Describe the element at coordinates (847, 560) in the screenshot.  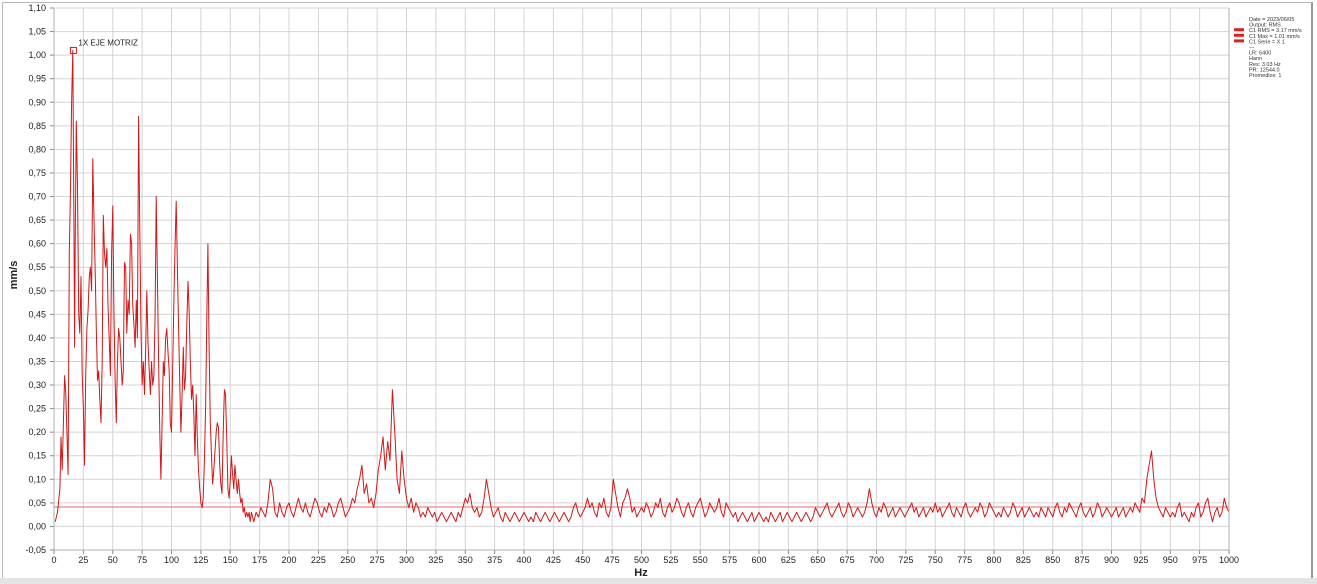
I see `x-tick-label: 675` at that location.